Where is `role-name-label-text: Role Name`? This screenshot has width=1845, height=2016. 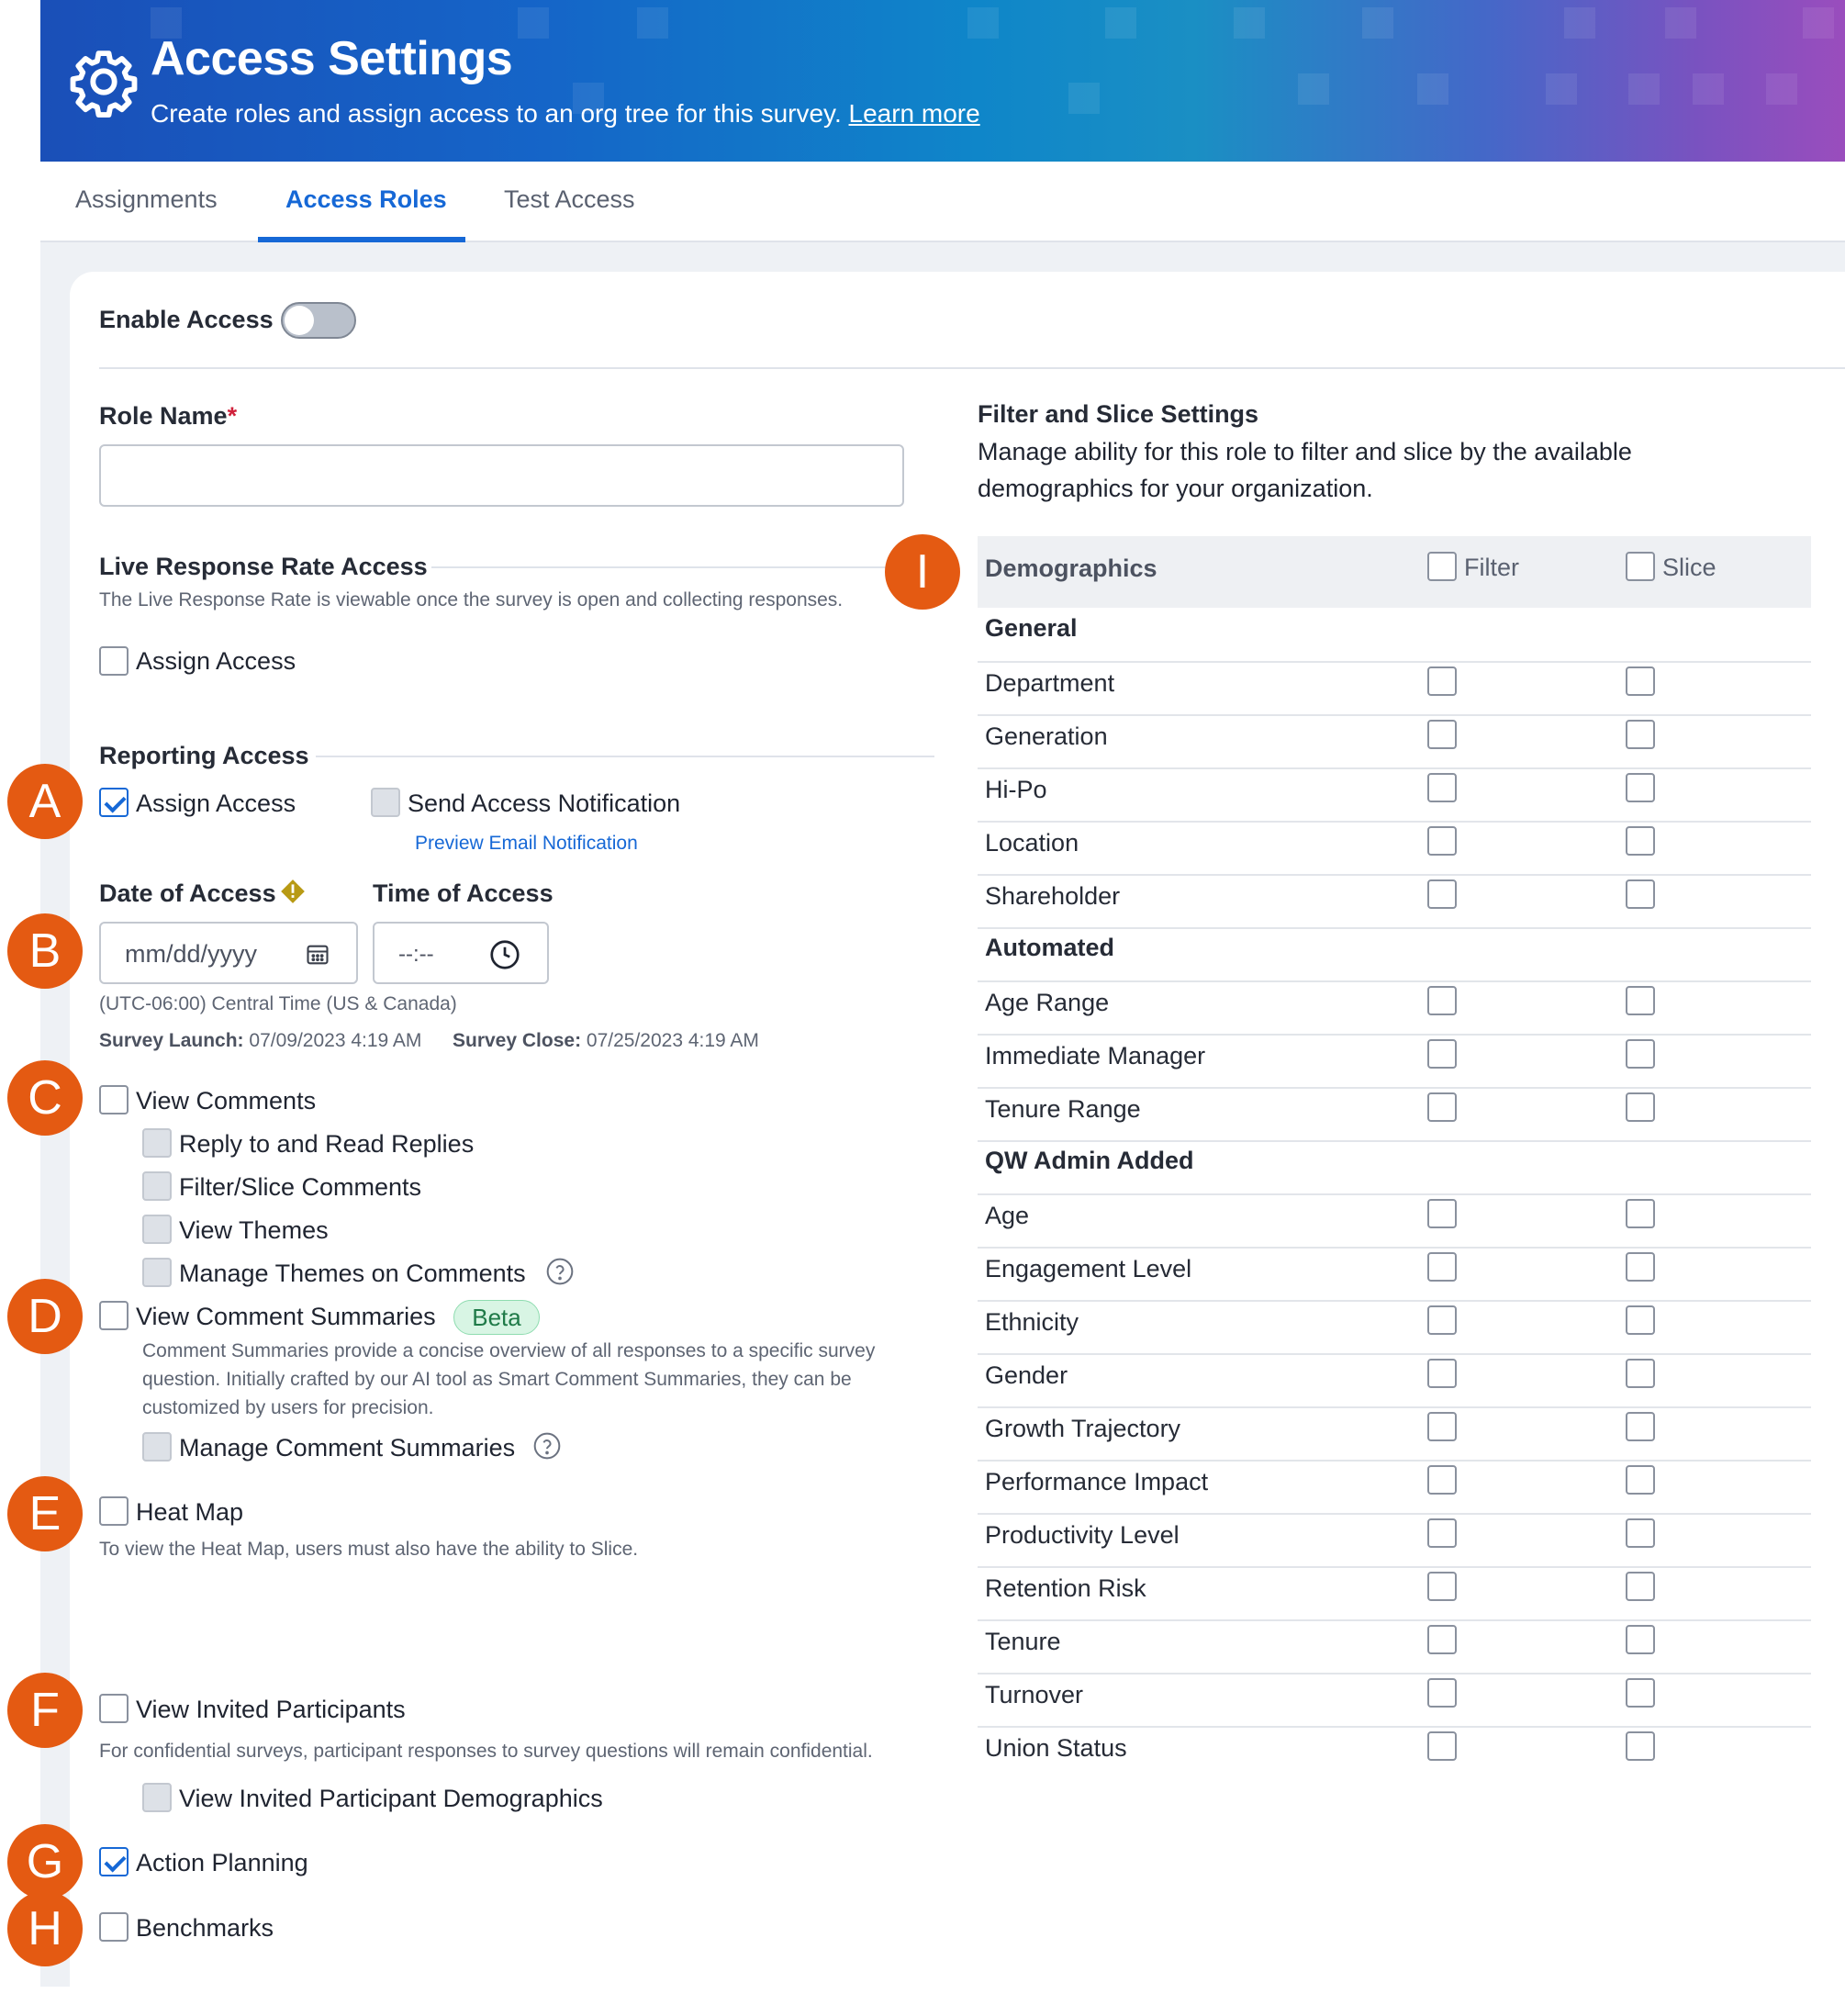 role-name-label-text: Role Name is located at coordinates (163, 416).